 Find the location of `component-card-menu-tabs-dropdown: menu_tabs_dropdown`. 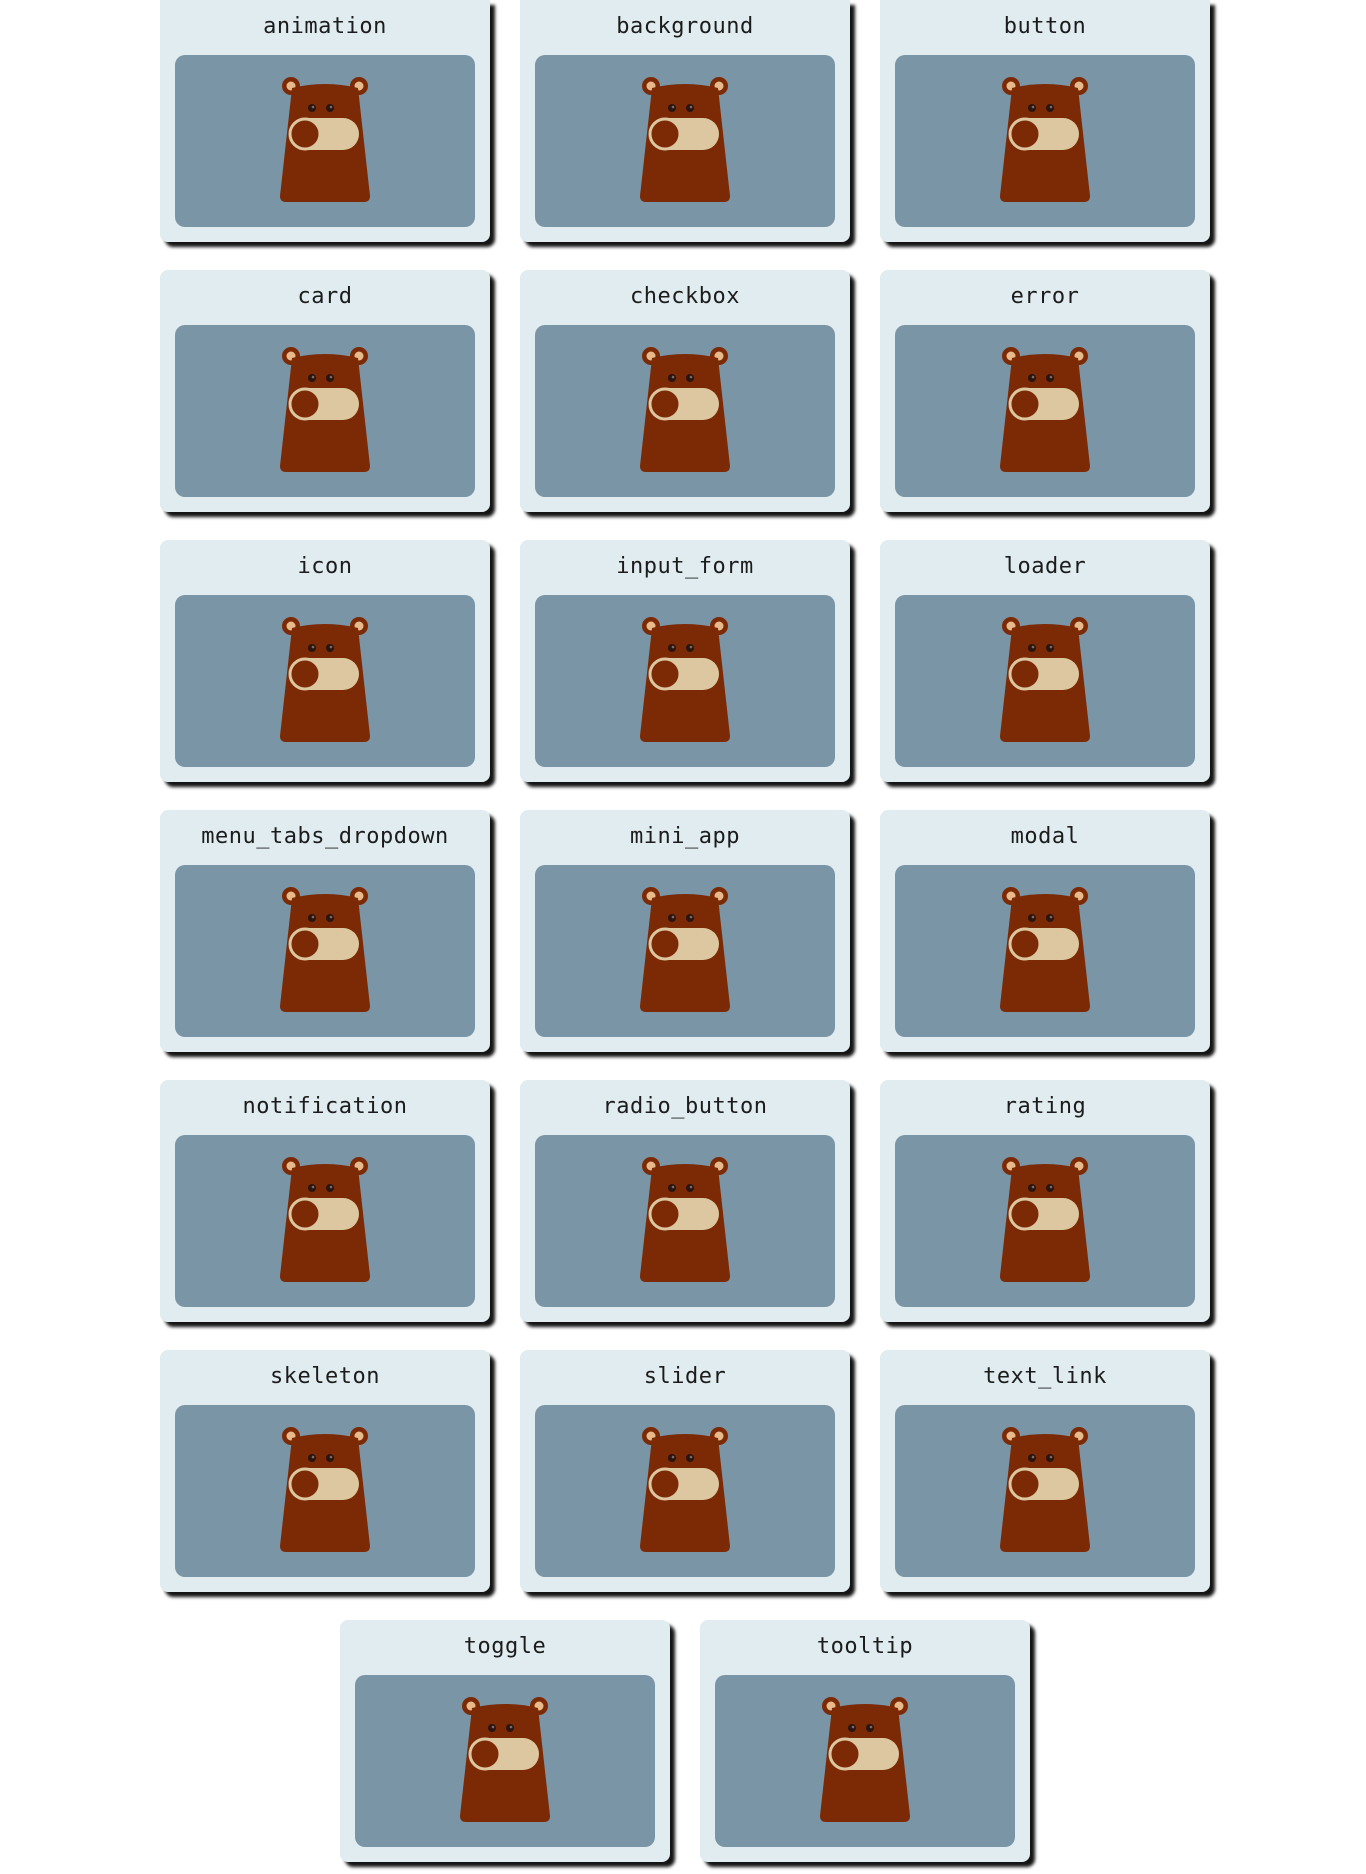

component-card-menu-tabs-dropdown: menu_tabs_dropdown is located at coordinates (325, 931).